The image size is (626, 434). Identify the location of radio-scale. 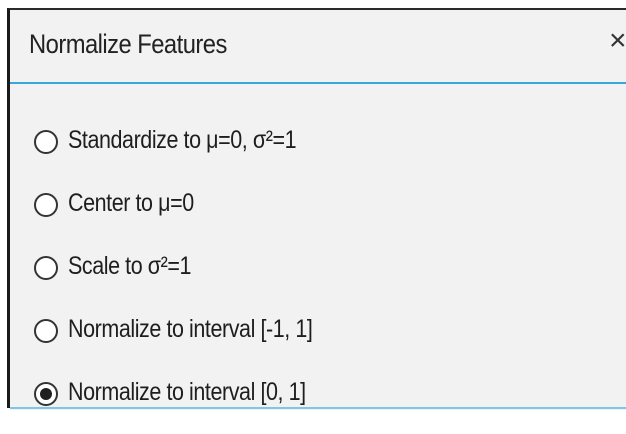
(46, 268).